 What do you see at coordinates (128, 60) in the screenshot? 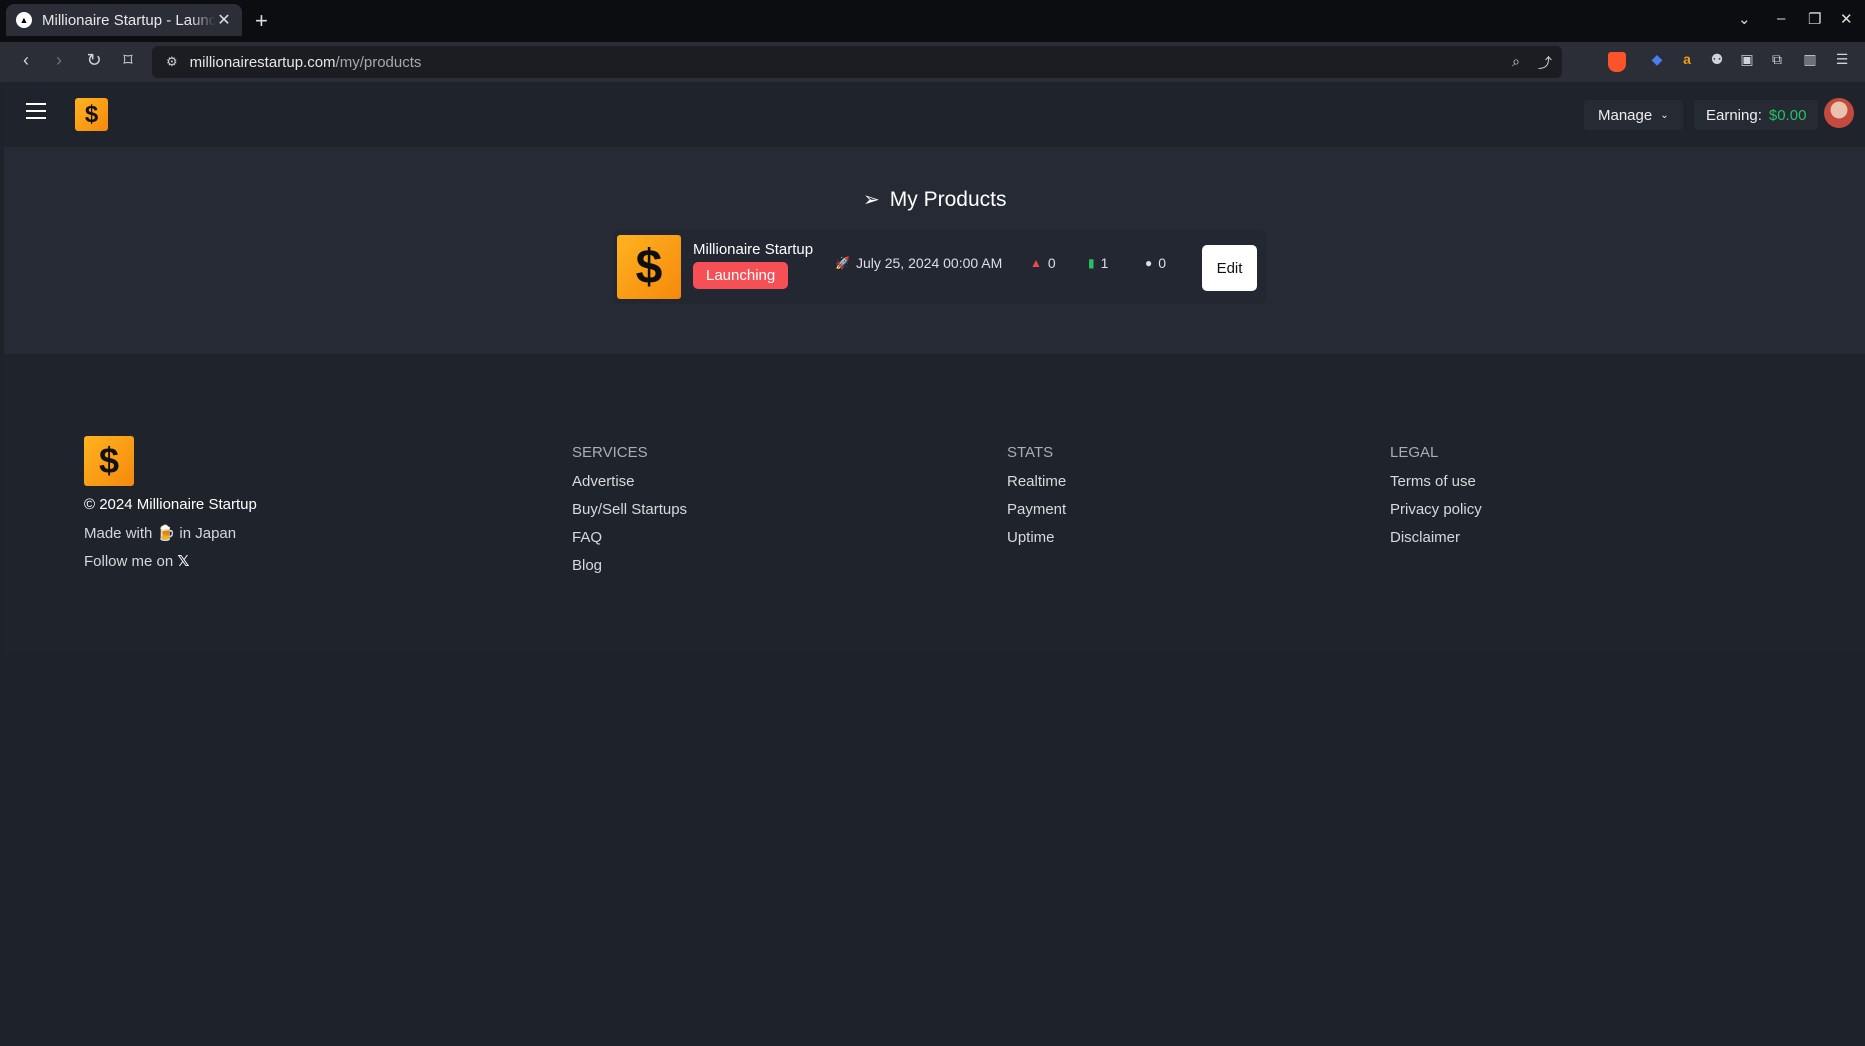
I see `bookmark-icon: ⌑` at bounding box center [128, 60].